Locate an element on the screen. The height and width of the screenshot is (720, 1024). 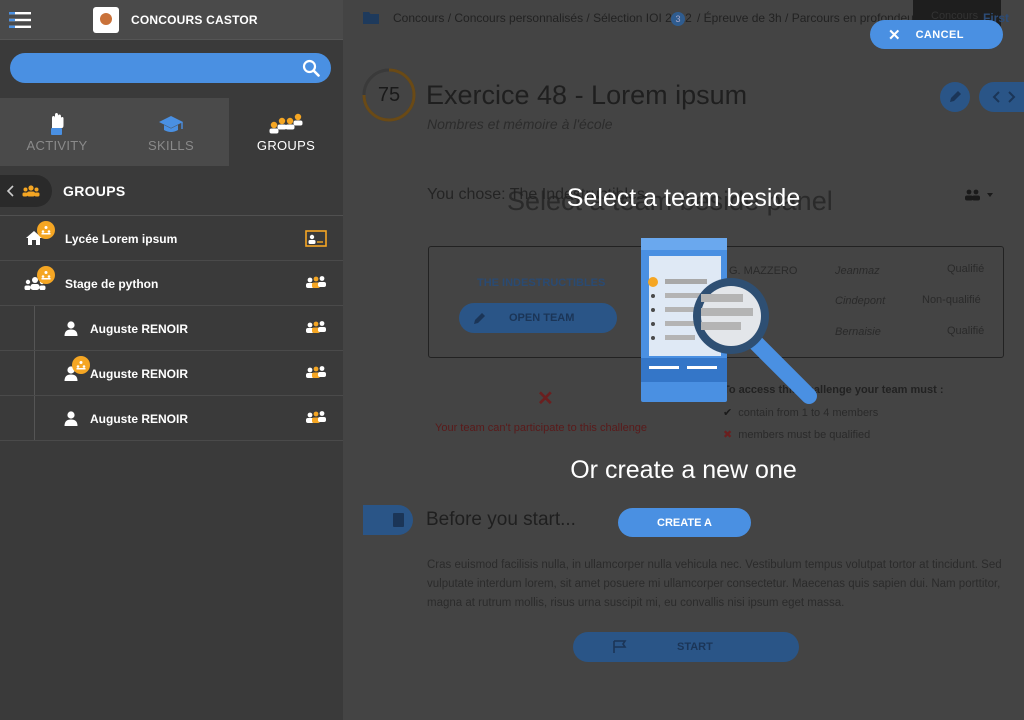
sidebar-tabs: ACTIVITY SKILLS GROUPS is located at coordinates (171, 132).